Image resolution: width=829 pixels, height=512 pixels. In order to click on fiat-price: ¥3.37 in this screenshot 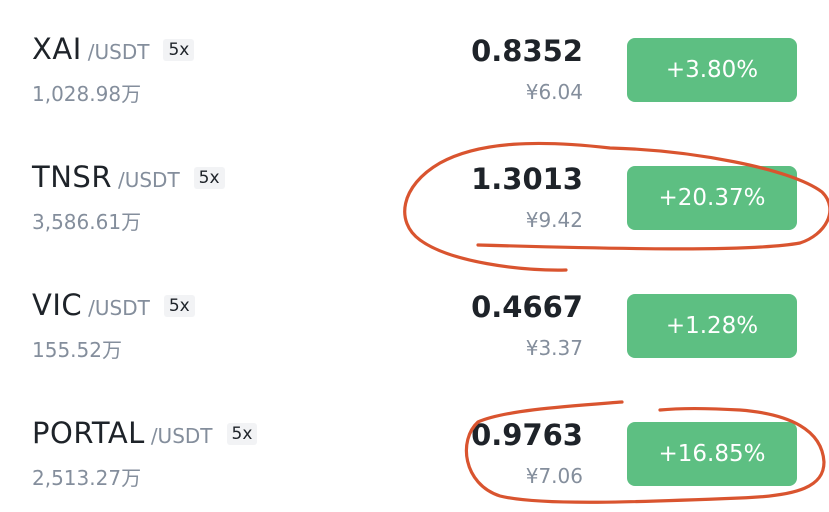, I will do `click(554, 348)`.